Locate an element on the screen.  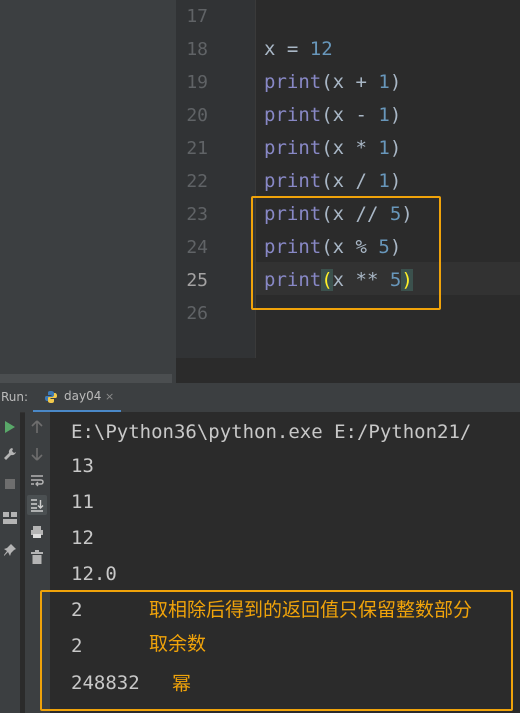
run-icon is located at coordinates (10, 427).